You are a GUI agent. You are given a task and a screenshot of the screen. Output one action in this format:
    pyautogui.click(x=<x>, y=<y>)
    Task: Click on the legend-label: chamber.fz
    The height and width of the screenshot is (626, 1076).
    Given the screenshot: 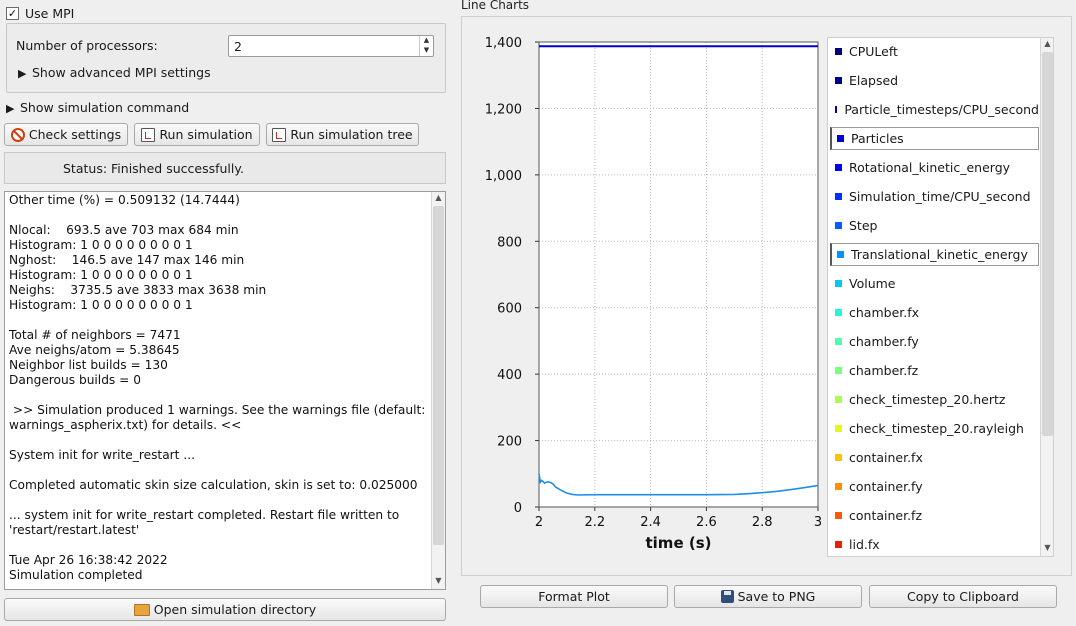 What is the action you would take?
    pyautogui.click(x=884, y=370)
    